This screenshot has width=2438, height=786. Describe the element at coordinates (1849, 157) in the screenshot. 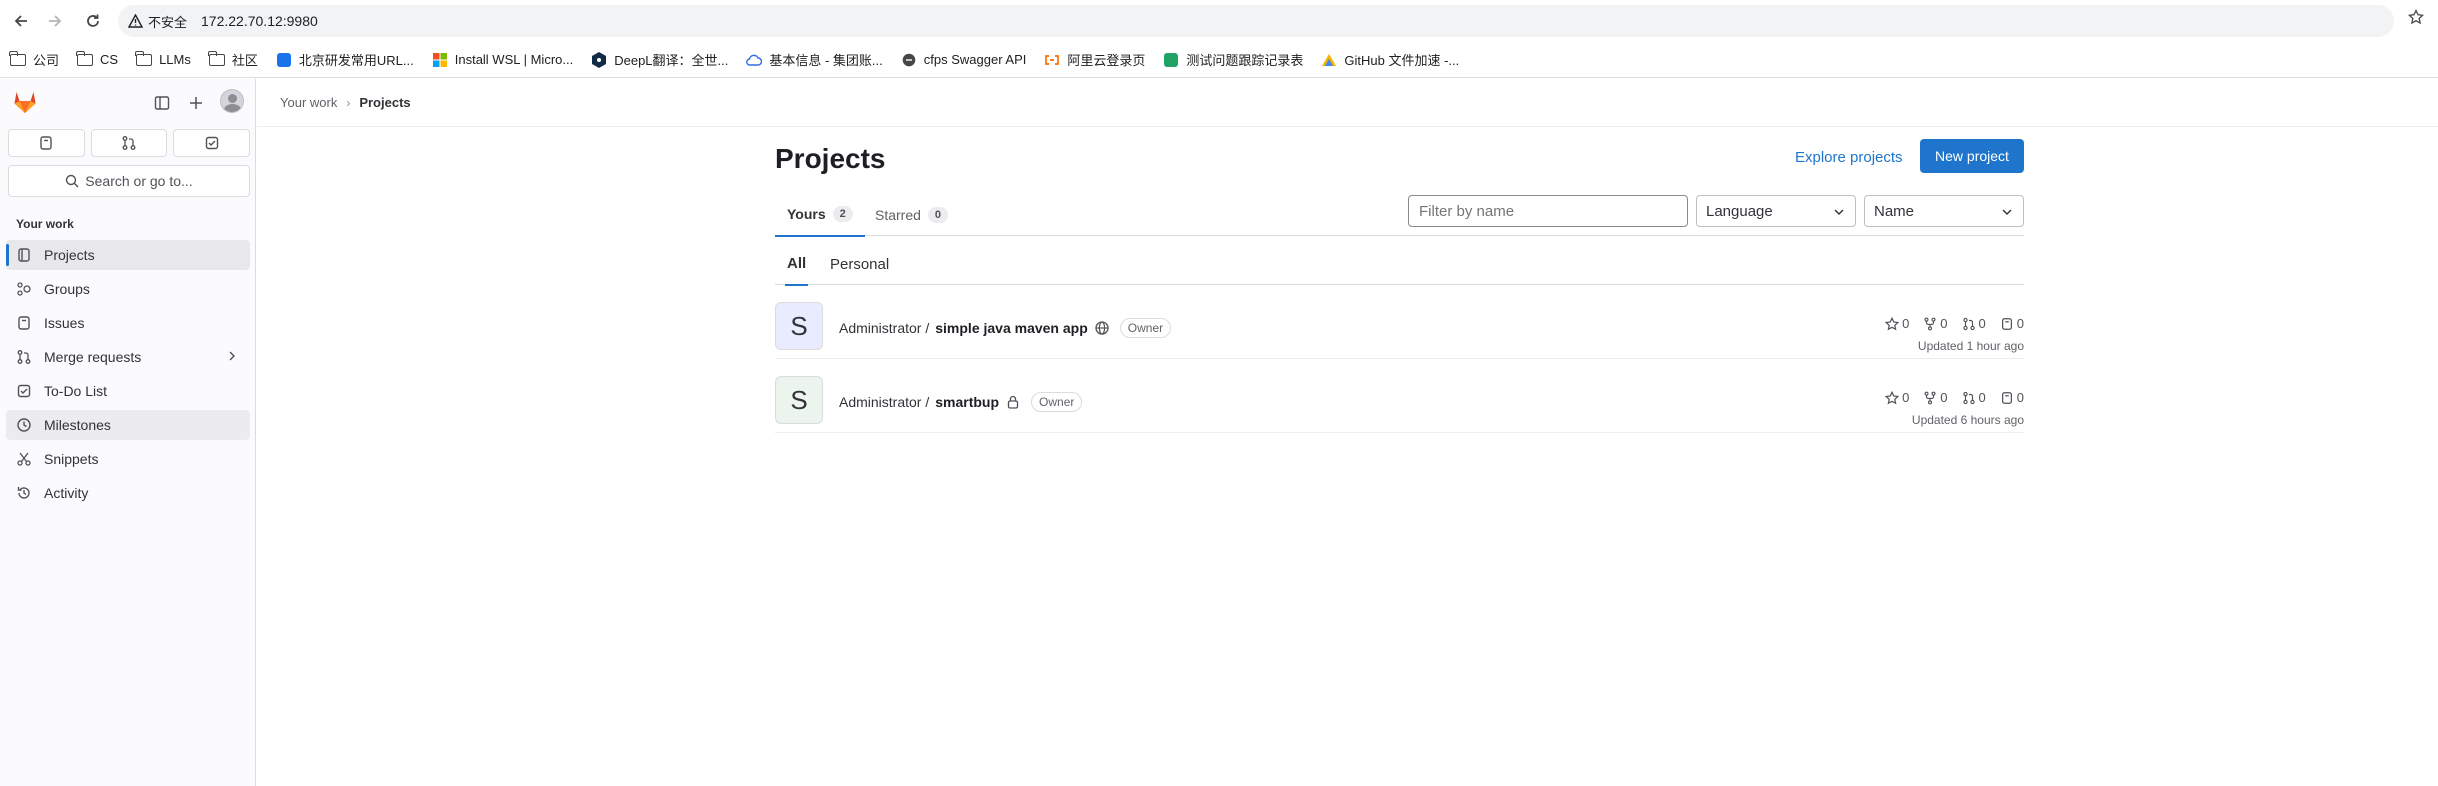

I see `explore-projects-link: Explore projects` at that location.